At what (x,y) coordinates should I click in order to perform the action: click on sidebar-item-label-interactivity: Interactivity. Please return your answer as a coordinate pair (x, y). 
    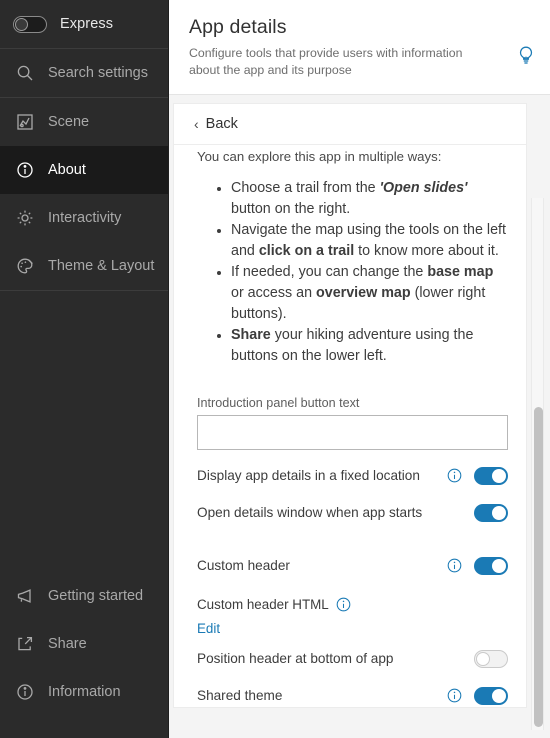
    Looking at the image, I should click on (85, 218).